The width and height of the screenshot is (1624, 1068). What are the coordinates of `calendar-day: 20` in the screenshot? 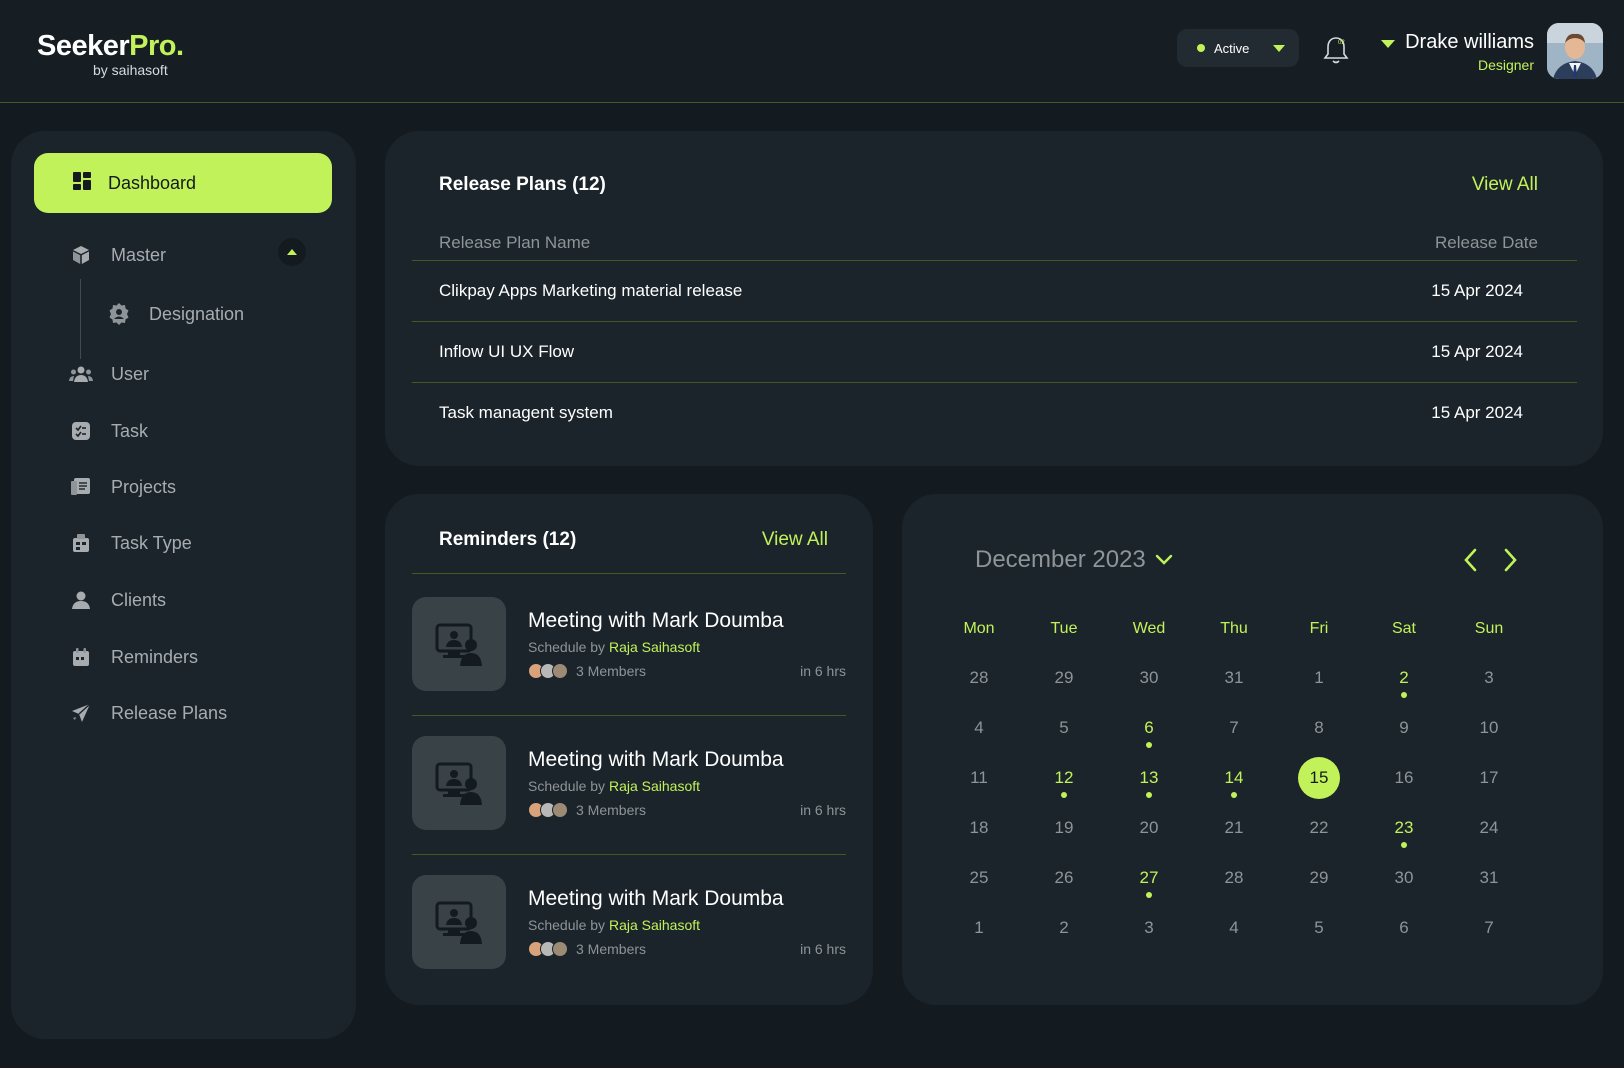 It's located at (1149, 828).